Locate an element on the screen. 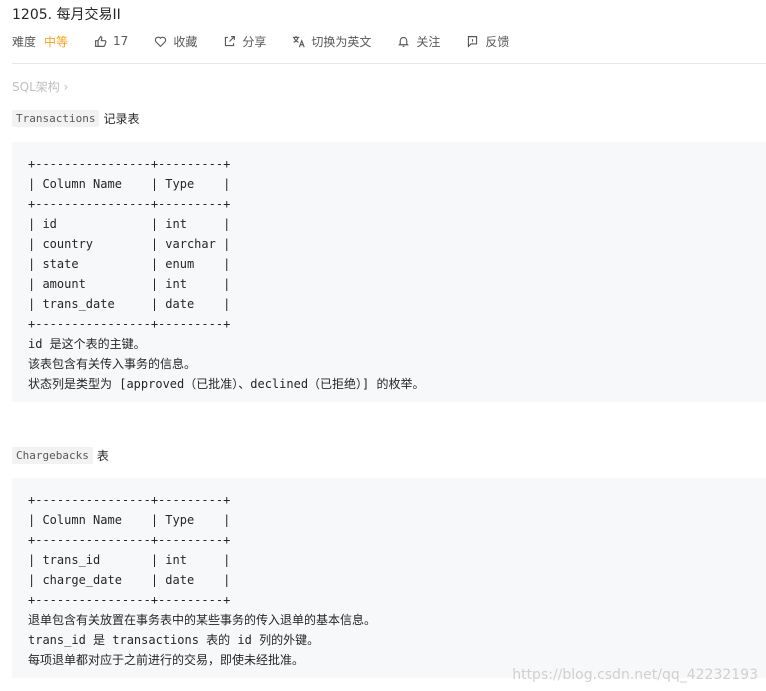 This screenshot has width=766, height=691. translate-icon is located at coordinates (299, 41).